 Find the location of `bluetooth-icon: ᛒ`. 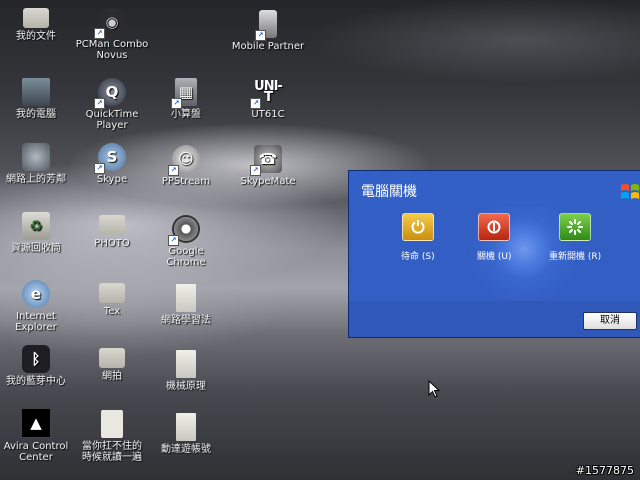

bluetooth-icon: ᛒ is located at coordinates (36, 359).